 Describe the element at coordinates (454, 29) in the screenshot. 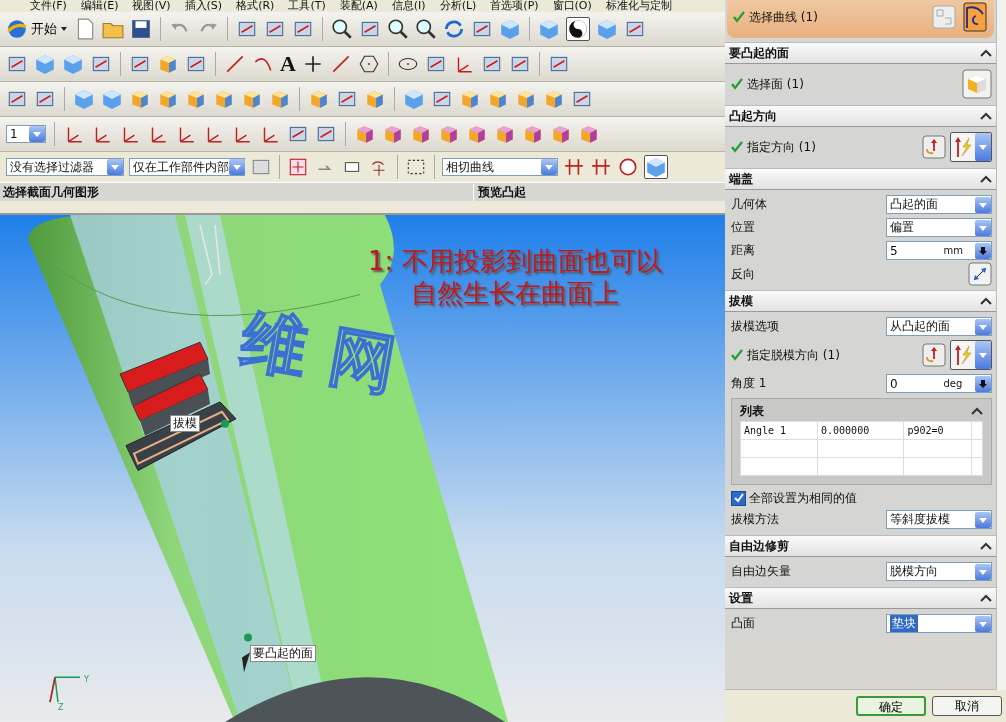

I see `rotate-icon` at that location.